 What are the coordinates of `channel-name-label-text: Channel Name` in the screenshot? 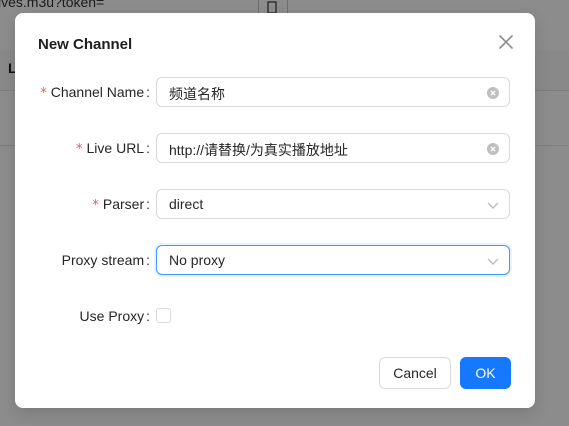 It's located at (97, 92).